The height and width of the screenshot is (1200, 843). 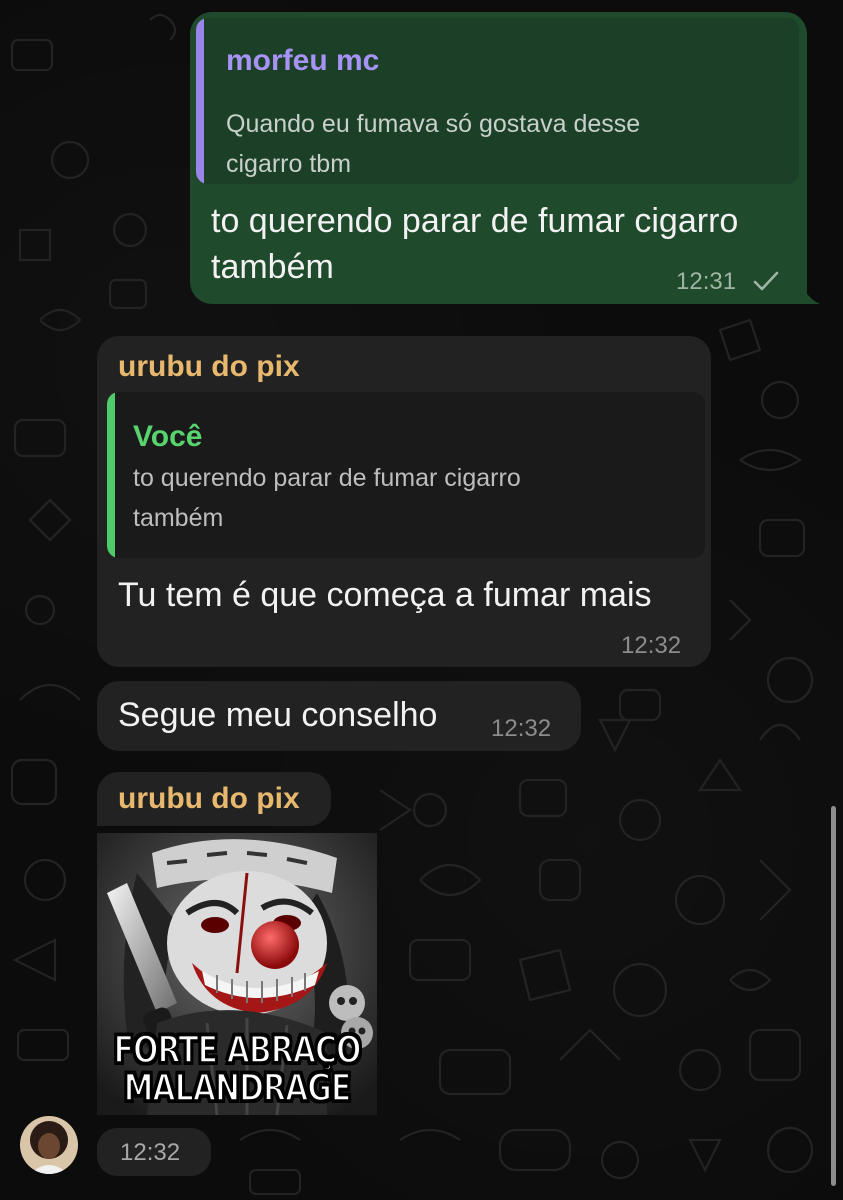 I want to click on clown-with-knife-sticker: FORTE ABRAÇO MALANDRAGE, so click(x=237, y=974).